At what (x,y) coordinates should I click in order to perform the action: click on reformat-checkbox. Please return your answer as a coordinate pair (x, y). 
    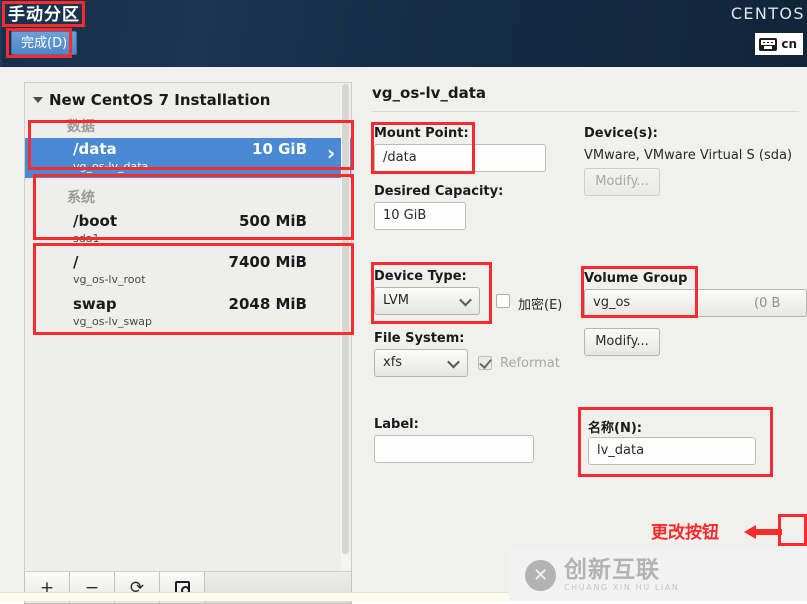
    Looking at the image, I should click on (485, 363).